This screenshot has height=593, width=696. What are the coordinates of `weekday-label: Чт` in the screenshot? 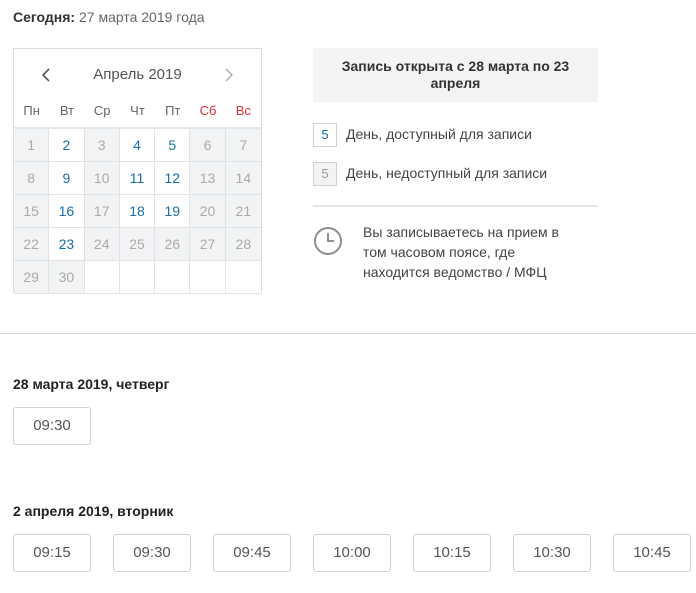 It's located at (137, 110).